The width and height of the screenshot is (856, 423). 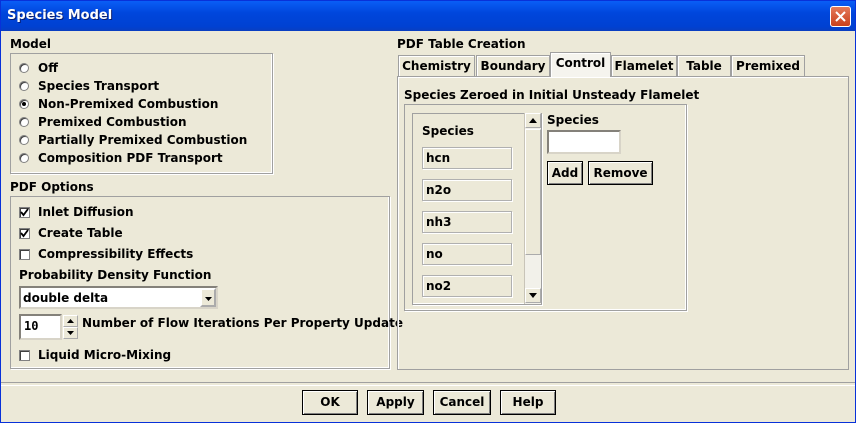 I want to click on list-item: nh3, so click(x=467, y=222).